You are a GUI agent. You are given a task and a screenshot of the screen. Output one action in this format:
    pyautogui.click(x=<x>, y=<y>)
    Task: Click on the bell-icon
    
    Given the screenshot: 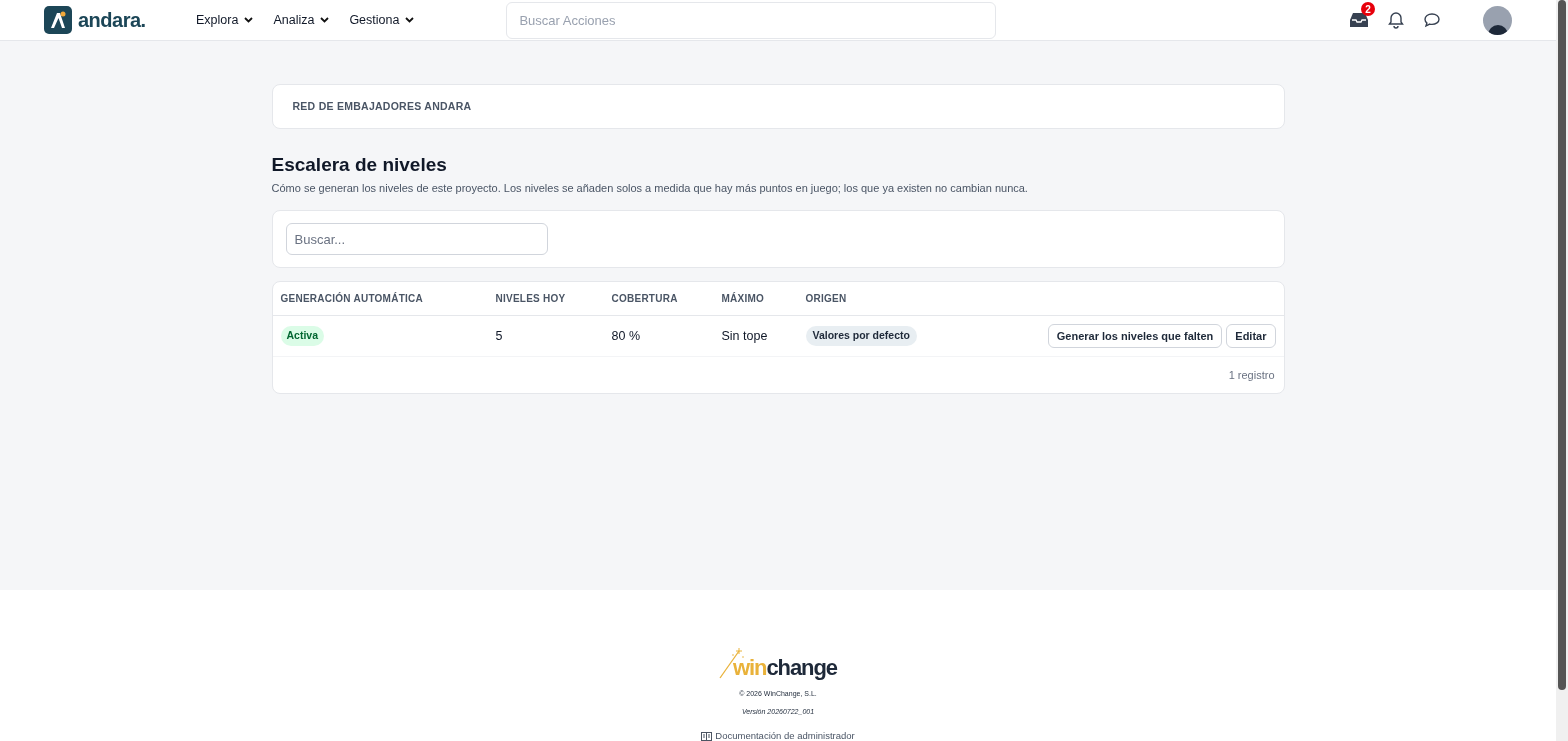 What is the action you would take?
    pyautogui.click(x=1396, y=20)
    